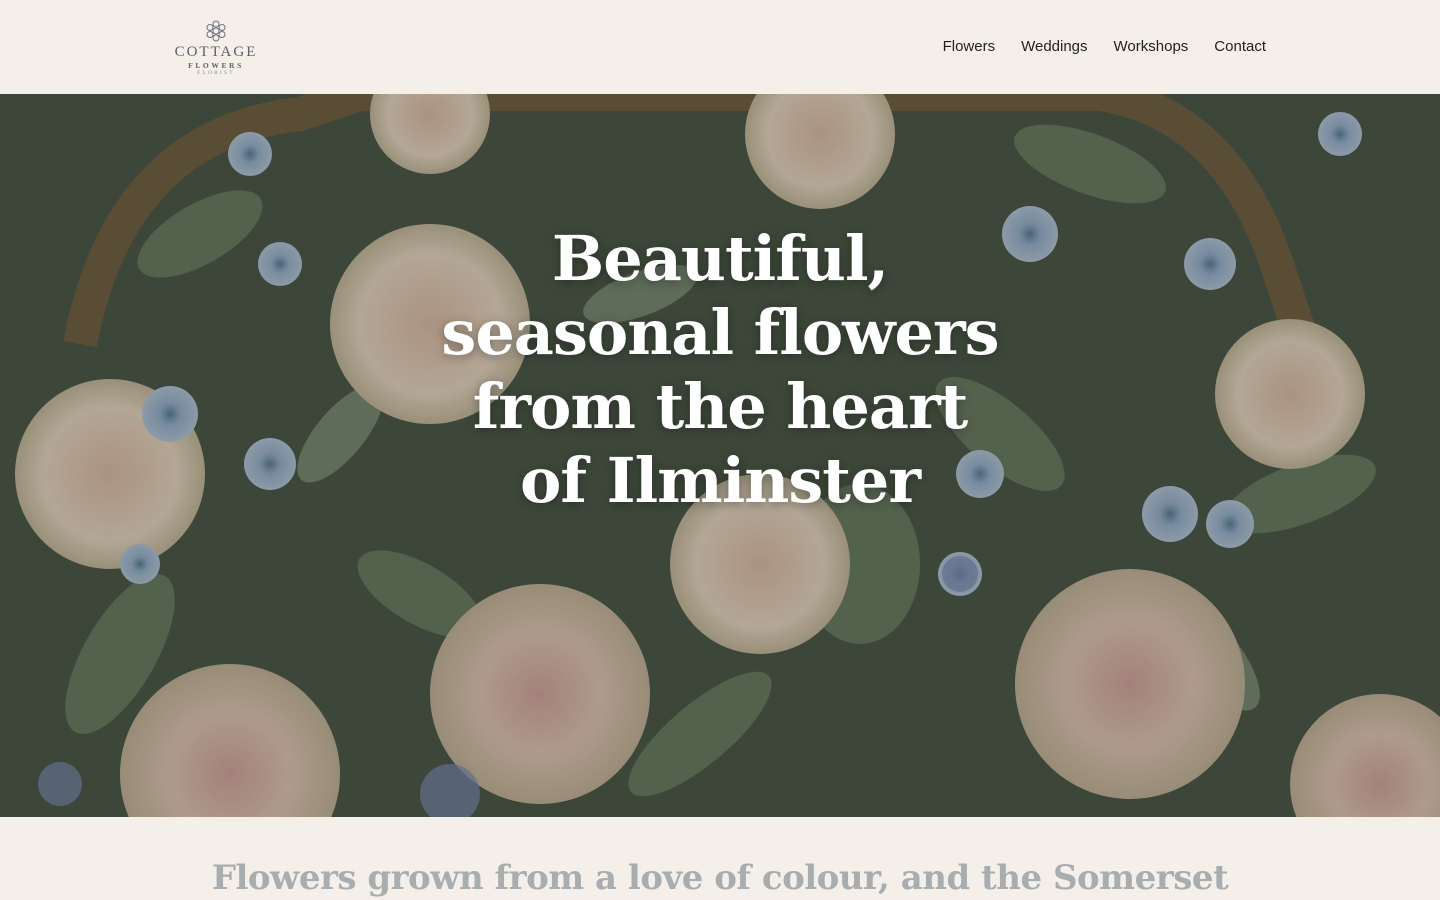 The height and width of the screenshot is (900, 1440). What do you see at coordinates (216, 52) in the screenshot?
I see `logo-text-cottage: COTTAGE` at bounding box center [216, 52].